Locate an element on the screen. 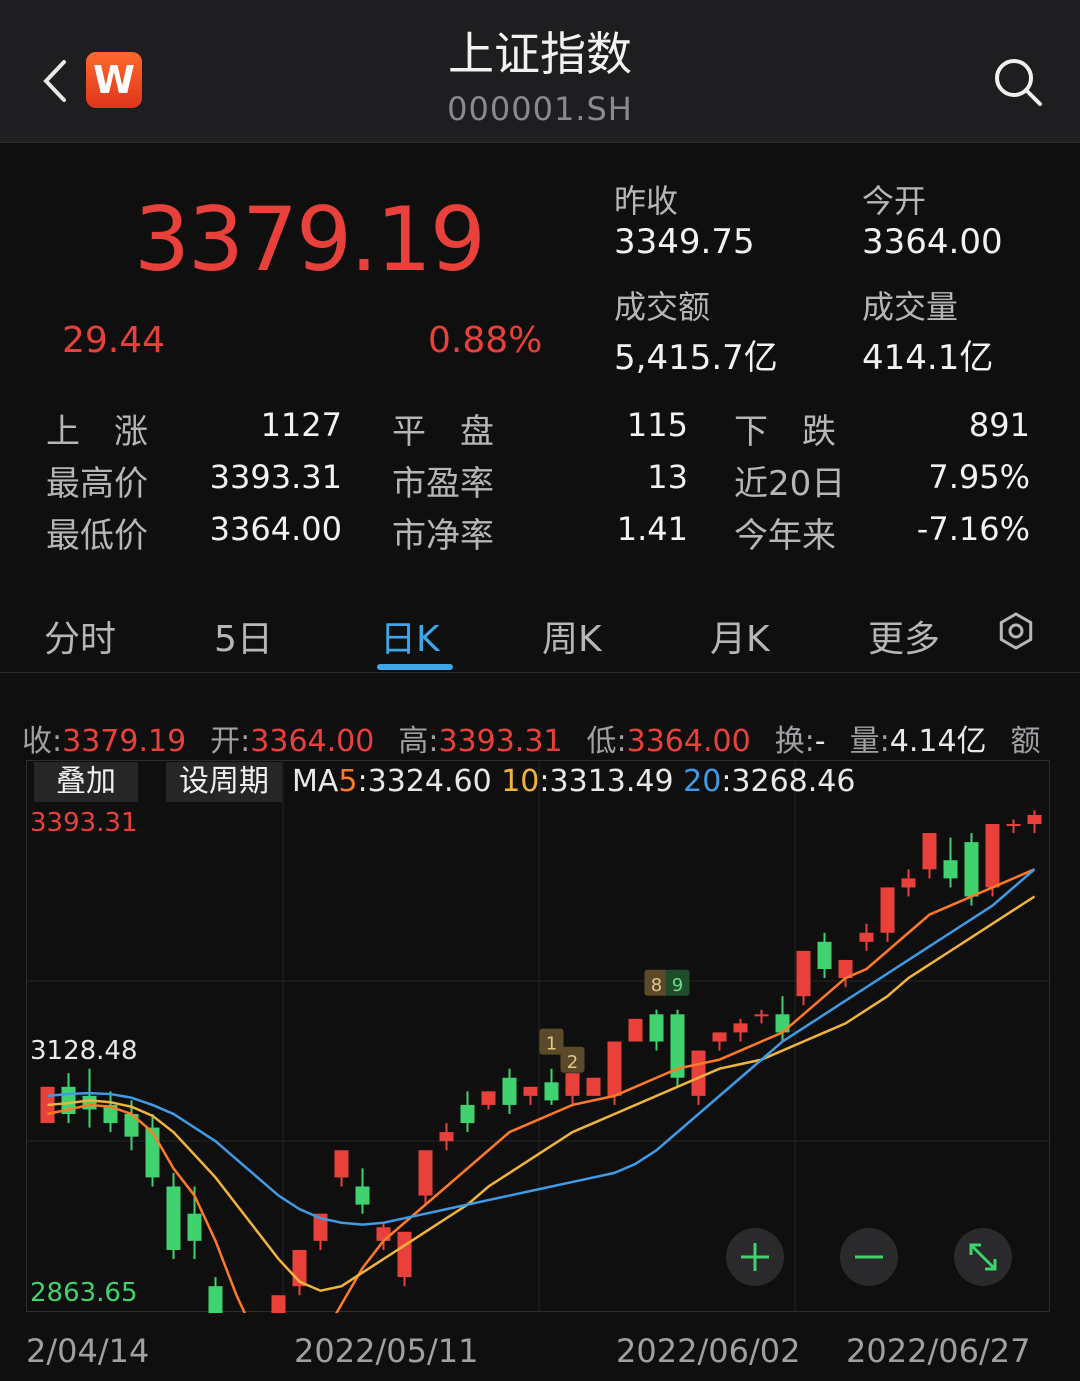 Image resolution: width=1080 pixels, height=1381 pixels. ma10-val: :3313.49 is located at coordinates (606, 781).